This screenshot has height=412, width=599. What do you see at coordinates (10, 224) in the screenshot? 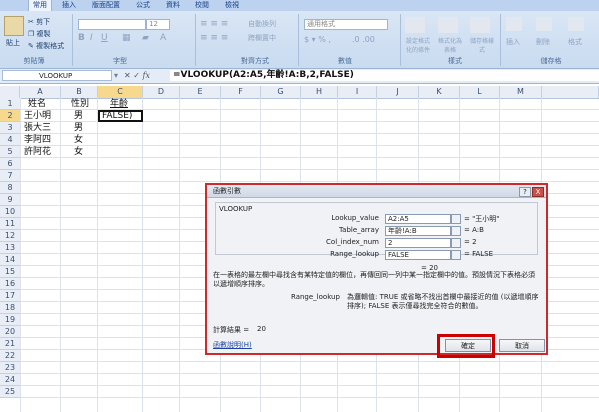
I see `row-header: 11` at bounding box center [10, 224].